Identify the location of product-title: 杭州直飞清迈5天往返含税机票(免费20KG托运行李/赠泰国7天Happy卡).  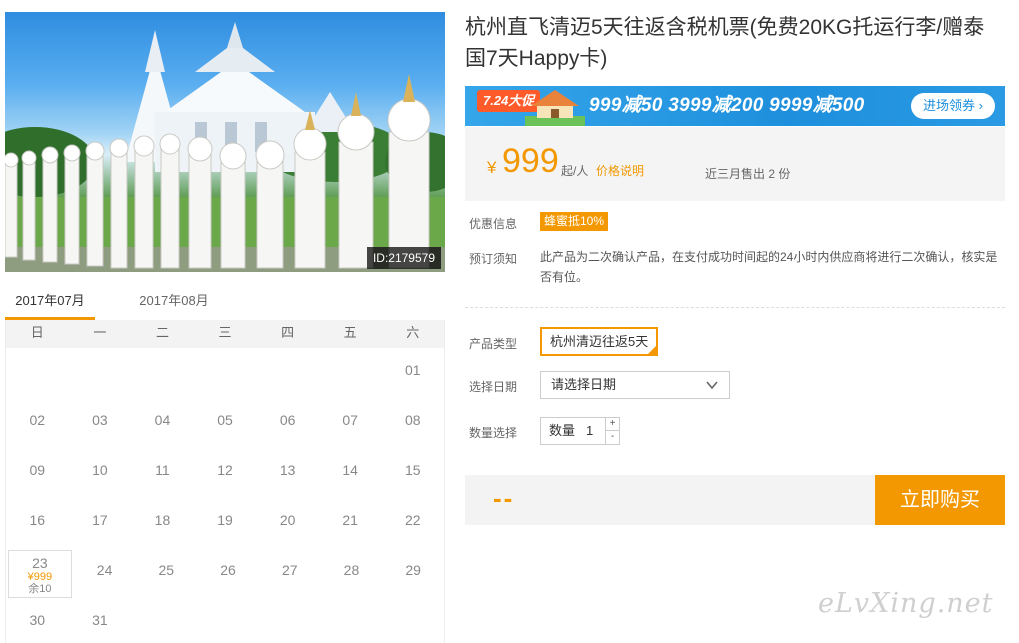
(725, 43).